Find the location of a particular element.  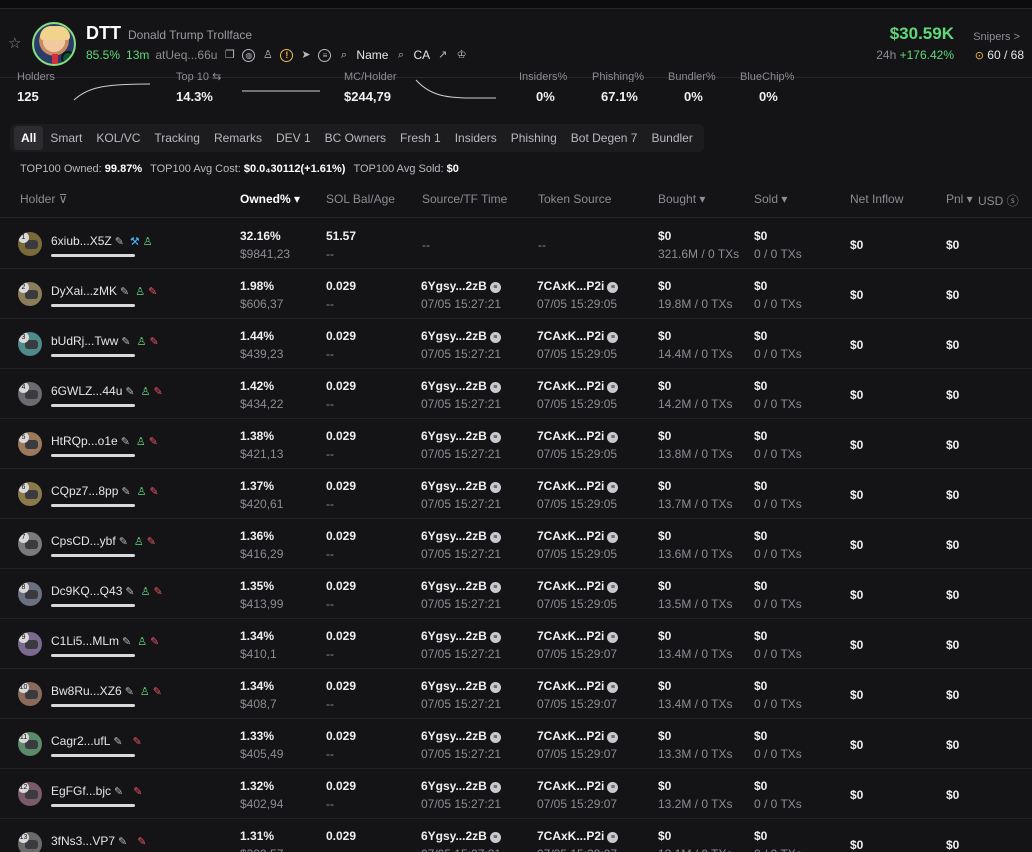

holder-address-cell: 6xiub...X5Z ✎ ⚒ ♙ is located at coordinates (102, 241).